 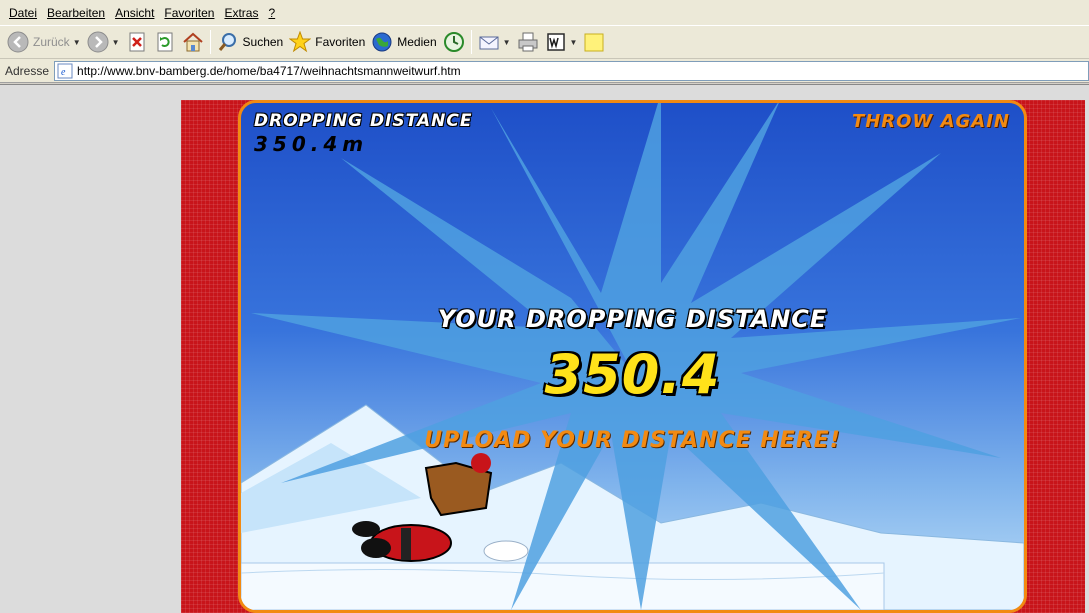 What do you see at coordinates (18, 42) in the screenshot?
I see `back-arrow-icon` at bounding box center [18, 42].